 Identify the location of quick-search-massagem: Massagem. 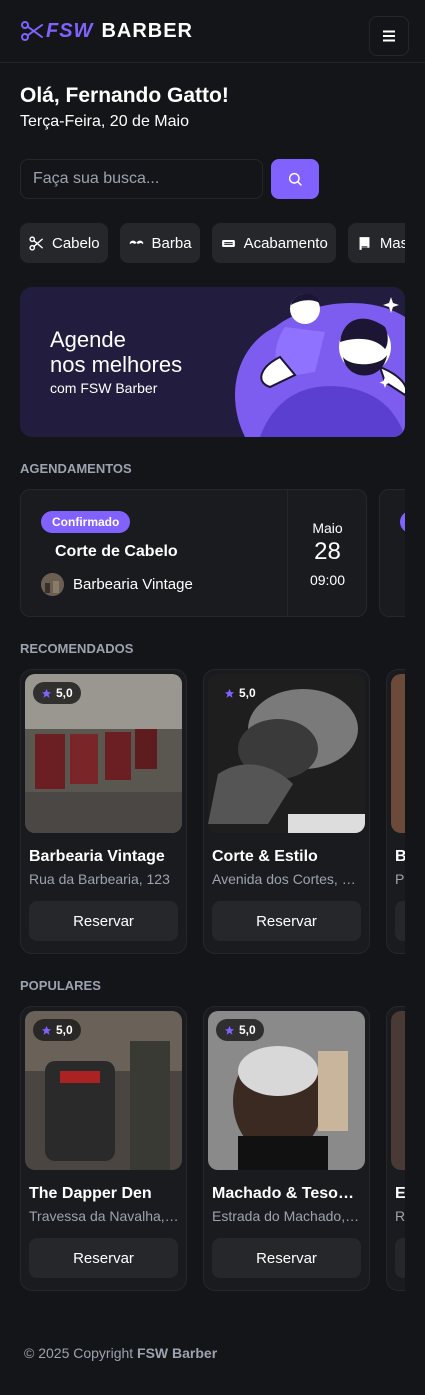
(376, 243).